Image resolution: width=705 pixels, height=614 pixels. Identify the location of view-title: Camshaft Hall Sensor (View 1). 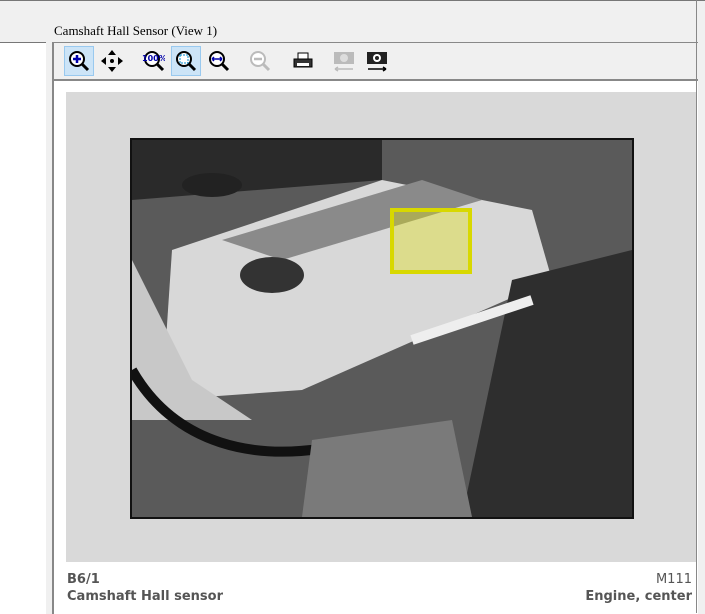
(136, 30).